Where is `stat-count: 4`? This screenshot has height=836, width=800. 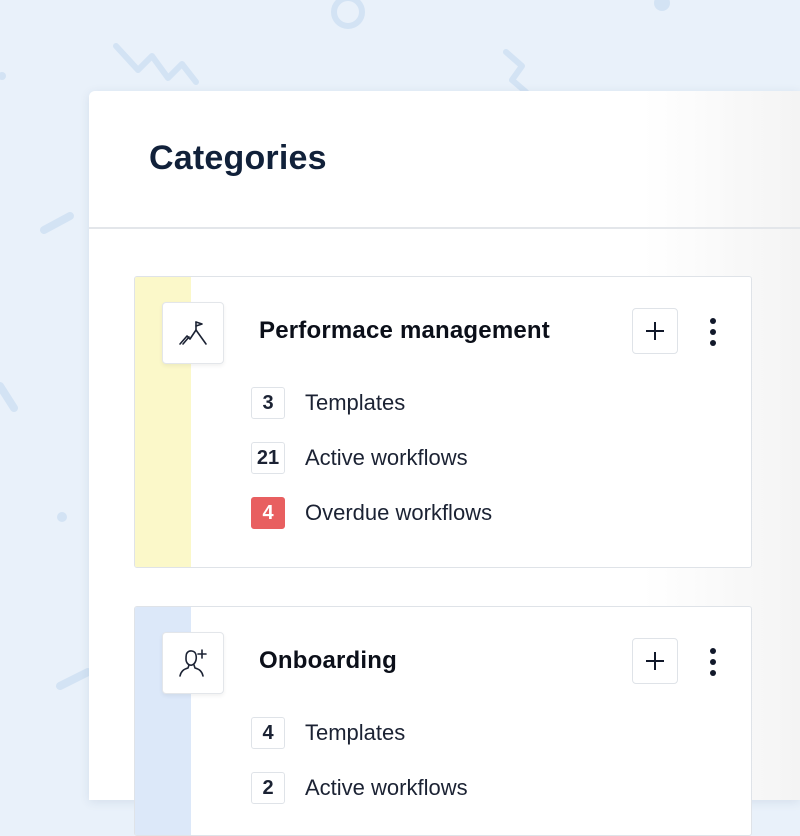
stat-count: 4 is located at coordinates (268, 733).